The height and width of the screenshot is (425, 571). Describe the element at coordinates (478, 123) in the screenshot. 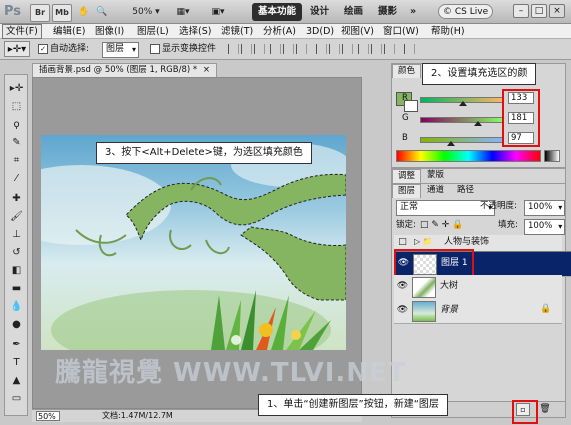

I see `g-slider-thumb` at that location.